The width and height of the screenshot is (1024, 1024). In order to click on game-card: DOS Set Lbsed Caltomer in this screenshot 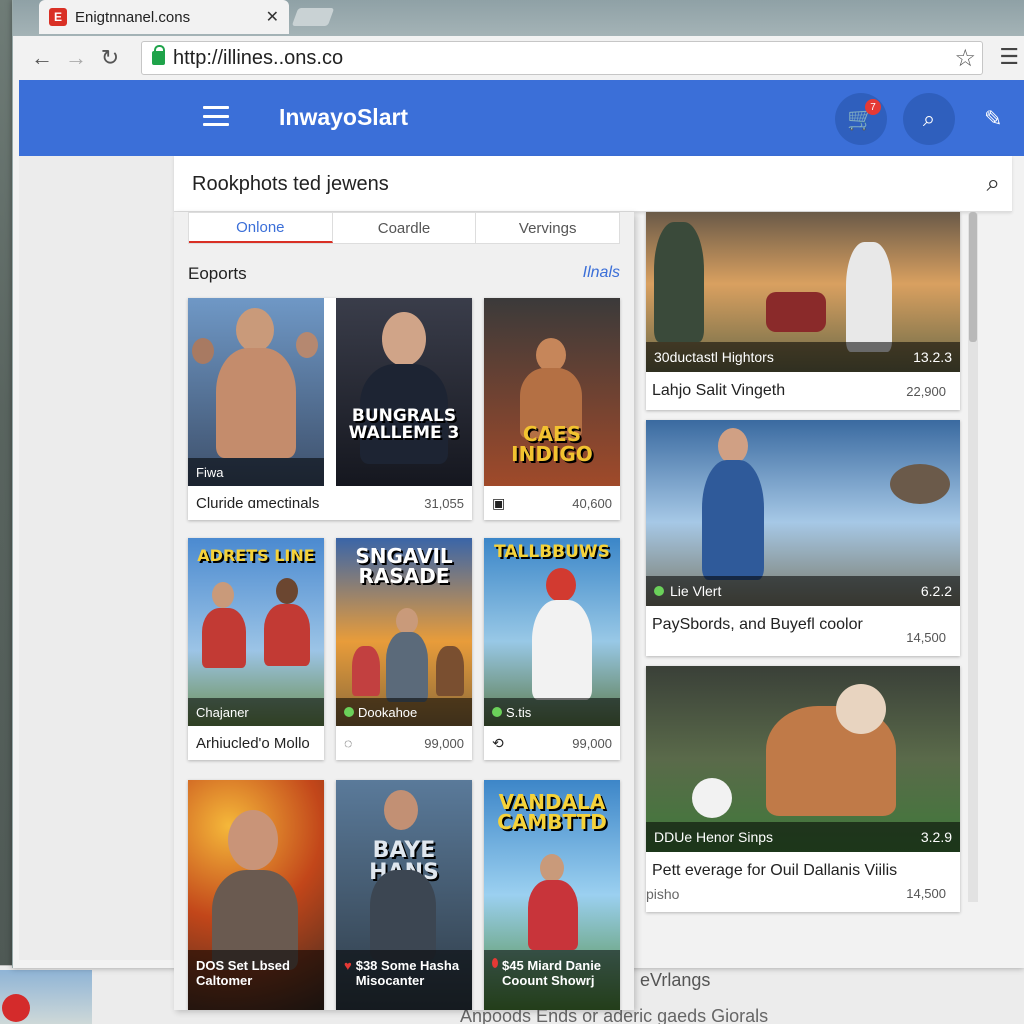, I will do `click(256, 895)`.